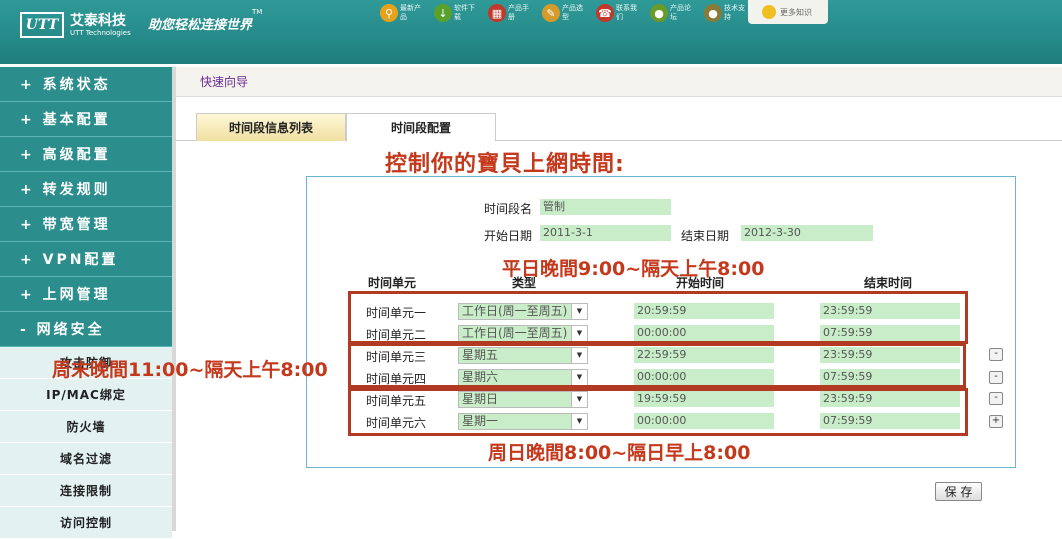 Image resolution: width=1062 pixels, height=539 pixels. What do you see at coordinates (705, 236) in the screenshot?
I see `end-date-label: 结束日期` at bounding box center [705, 236].